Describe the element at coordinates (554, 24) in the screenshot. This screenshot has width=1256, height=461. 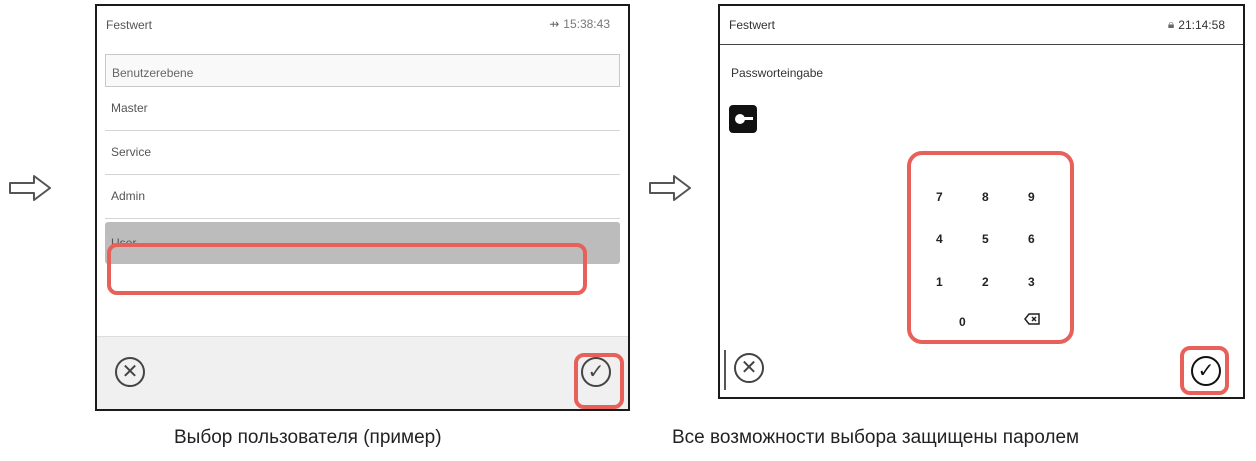
I see `usb-icon: ⇸` at that location.